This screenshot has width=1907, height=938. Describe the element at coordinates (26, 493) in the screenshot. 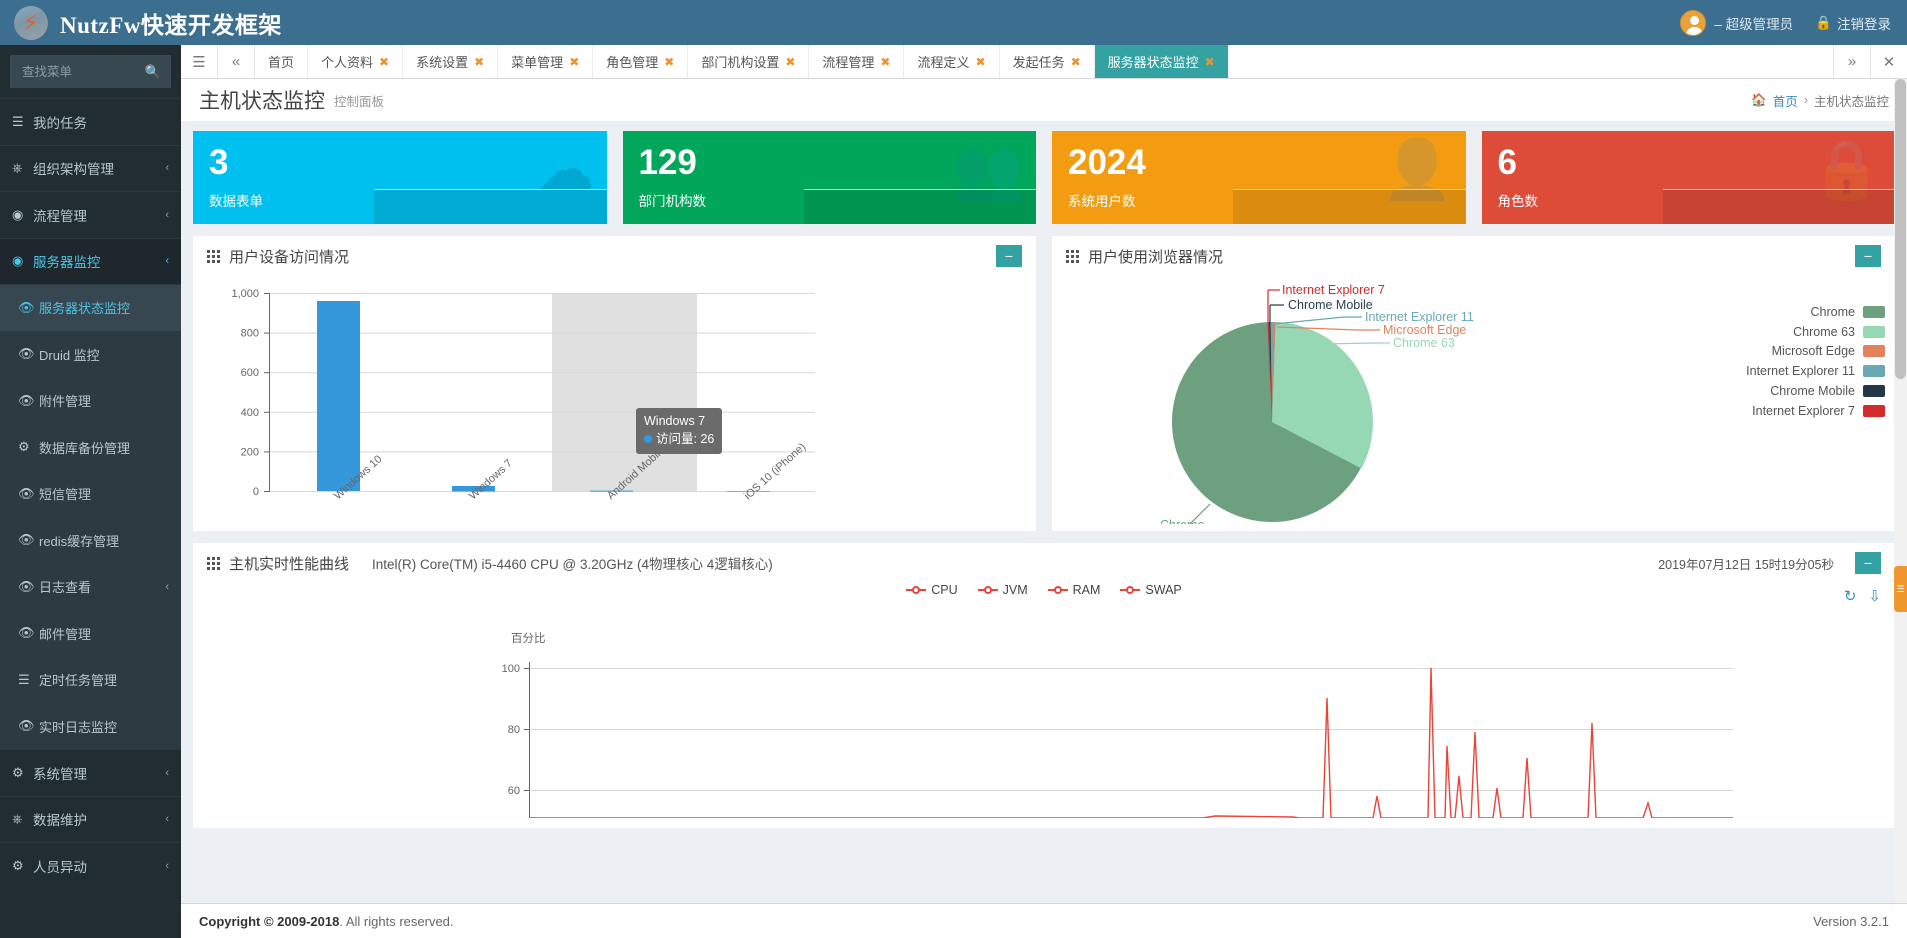

I see `eye-icon: 👁` at that location.